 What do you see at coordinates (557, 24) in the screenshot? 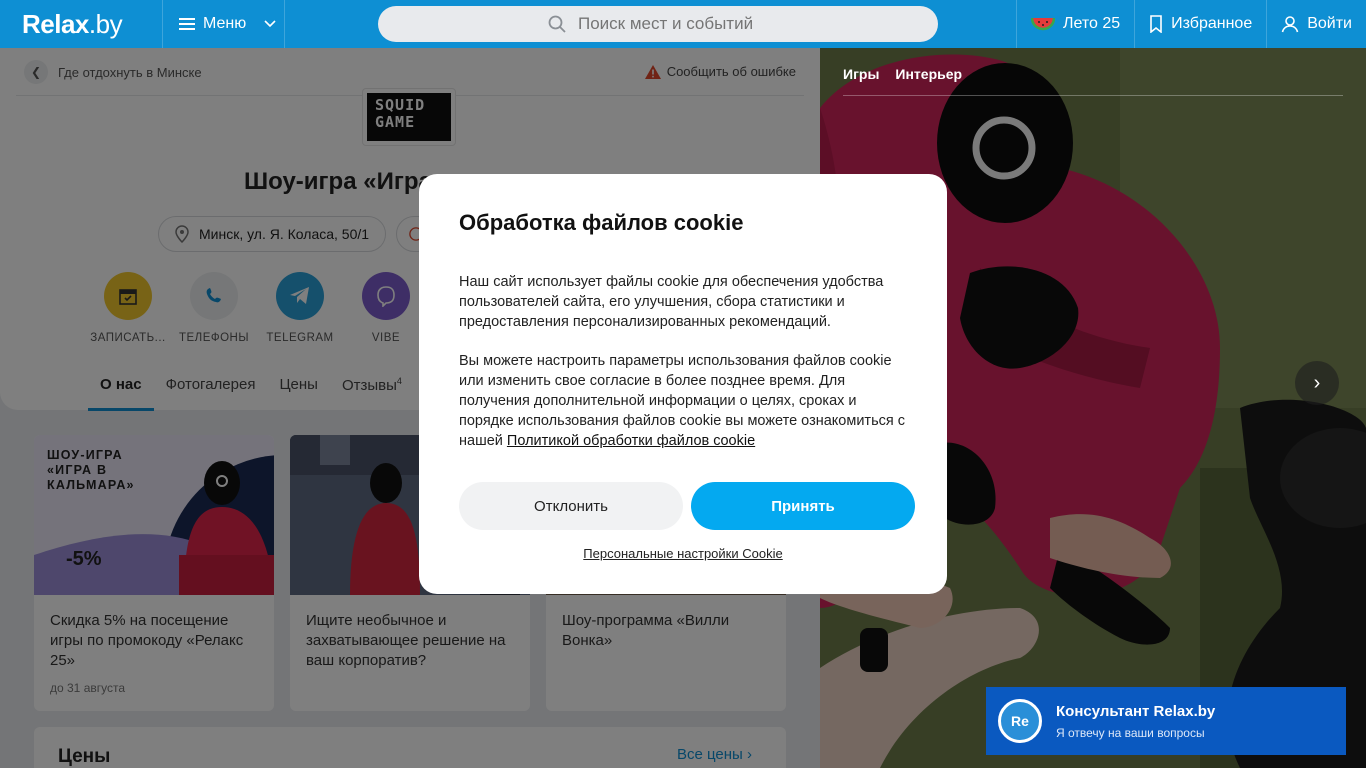
I see `search-icon` at bounding box center [557, 24].